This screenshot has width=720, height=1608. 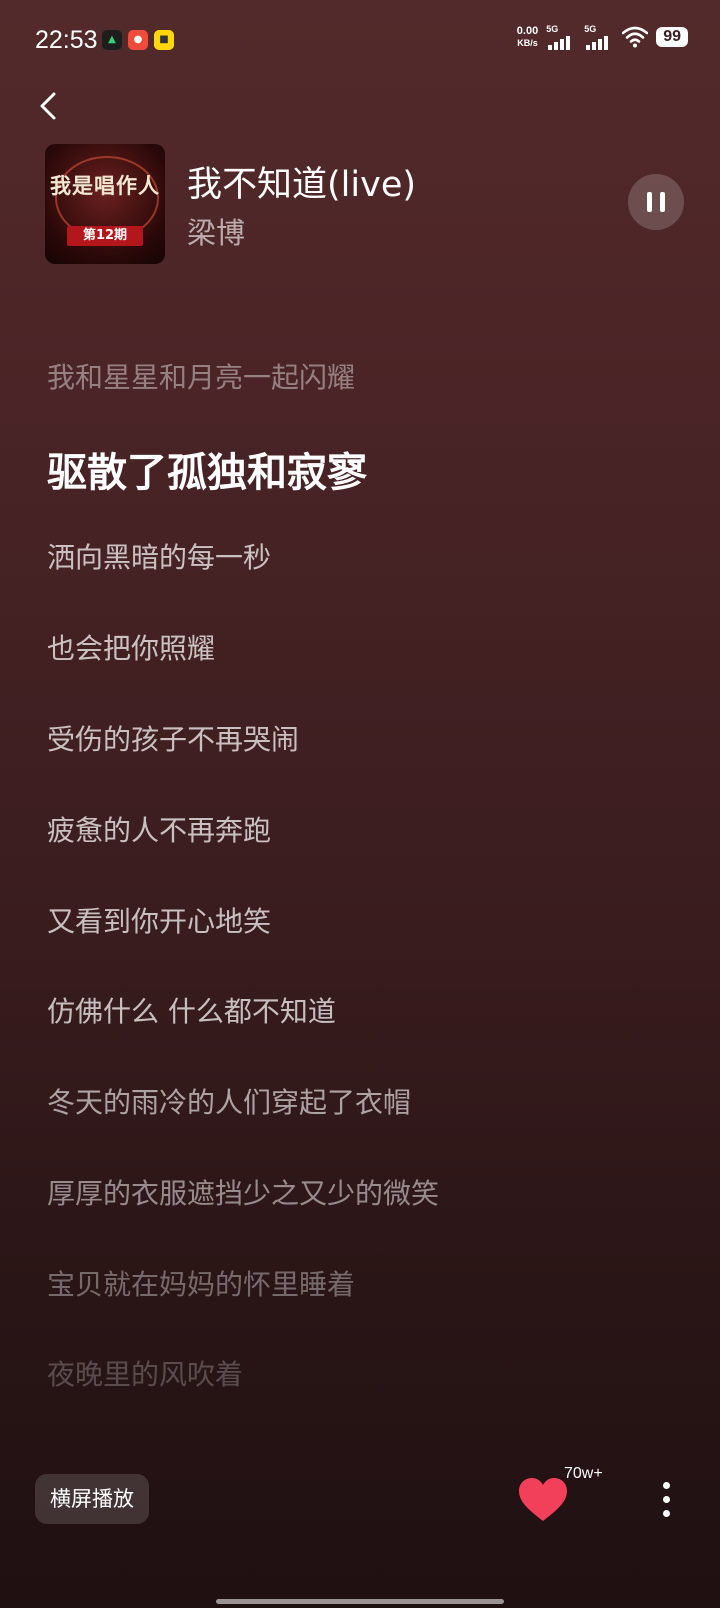 What do you see at coordinates (229, 1101) in the screenshot?
I see `lyric-line: 冬天的雨冷的人们穿起了衣帽` at bounding box center [229, 1101].